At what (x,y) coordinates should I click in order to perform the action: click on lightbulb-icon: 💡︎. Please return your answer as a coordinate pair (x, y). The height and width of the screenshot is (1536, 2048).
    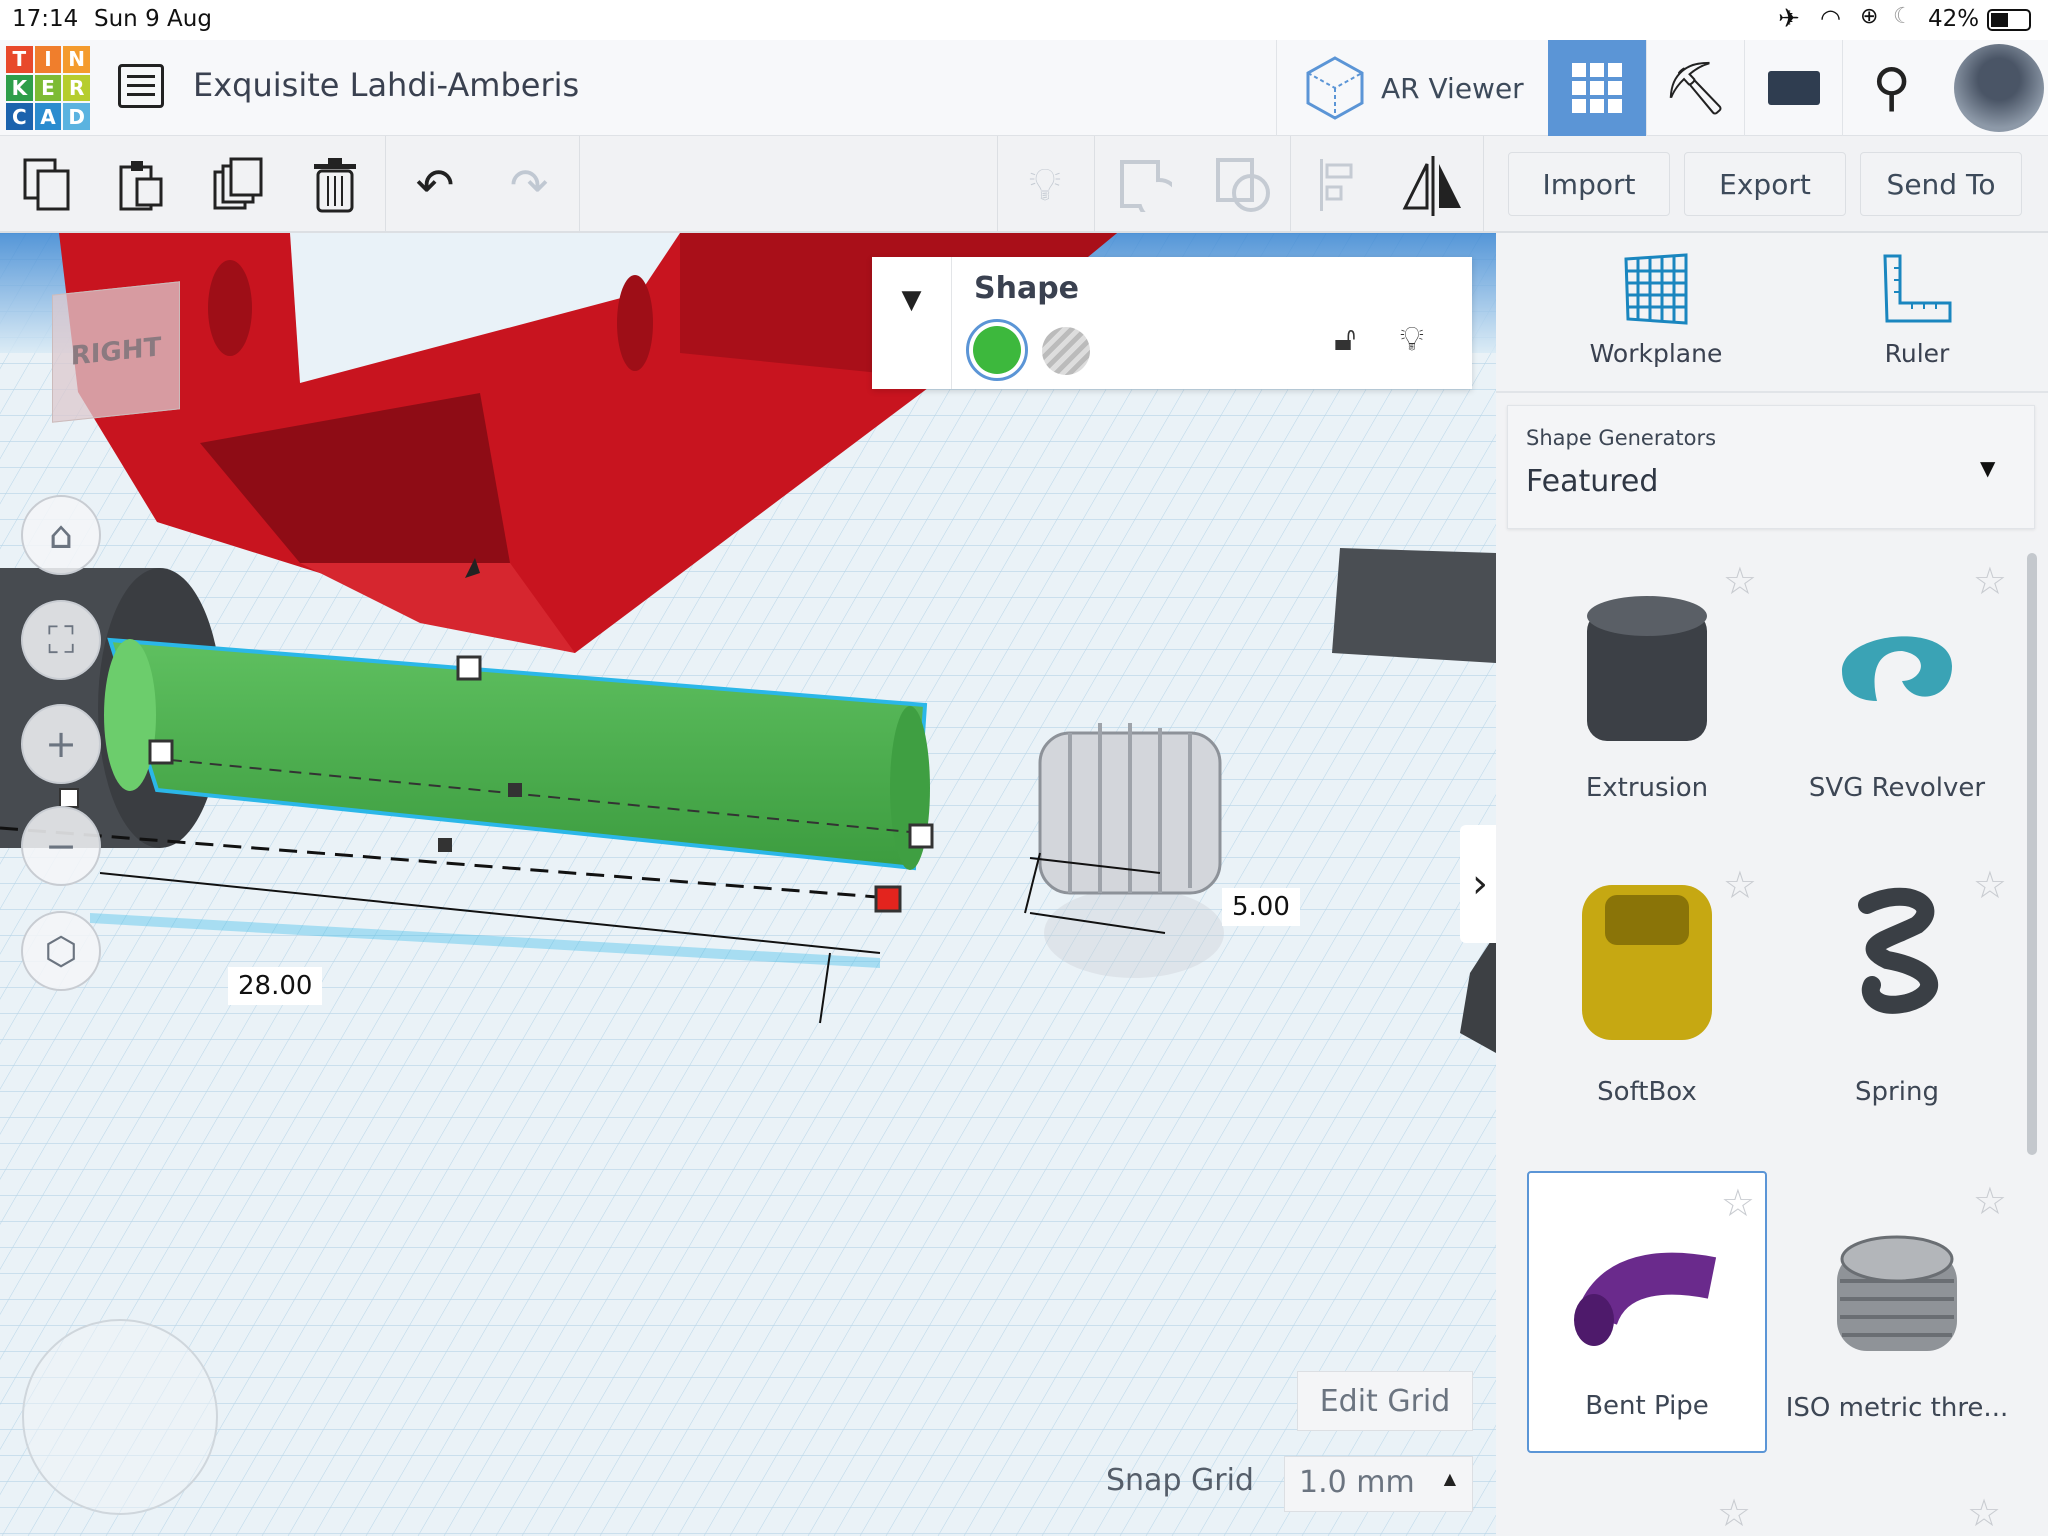
    Looking at the image, I should click on (1045, 184).